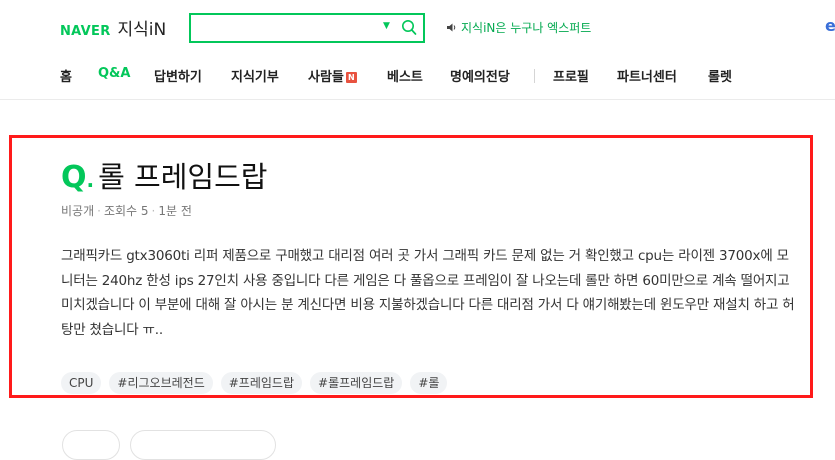 This screenshot has height=460, width=835. I want to click on kin-logo: 지식iN, so click(142, 27).